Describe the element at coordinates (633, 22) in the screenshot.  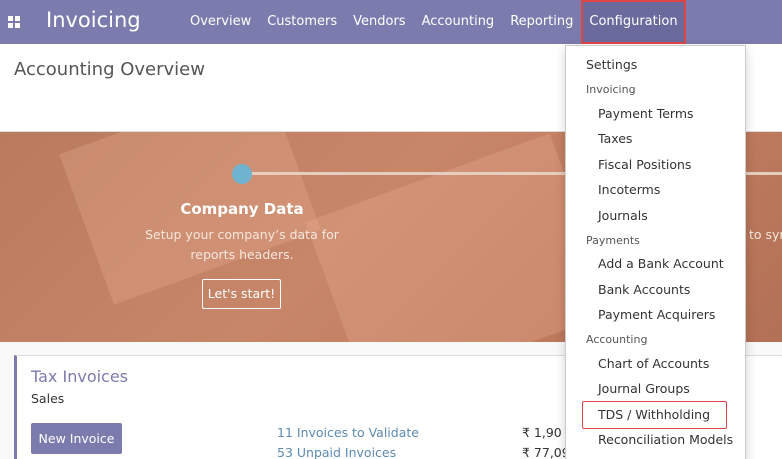
I see `menu-configuration: Configuration` at that location.